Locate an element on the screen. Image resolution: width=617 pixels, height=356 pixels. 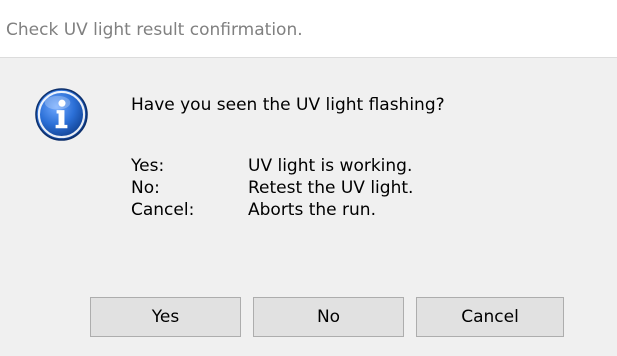
option-key: Cancel: is located at coordinates (163, 210).